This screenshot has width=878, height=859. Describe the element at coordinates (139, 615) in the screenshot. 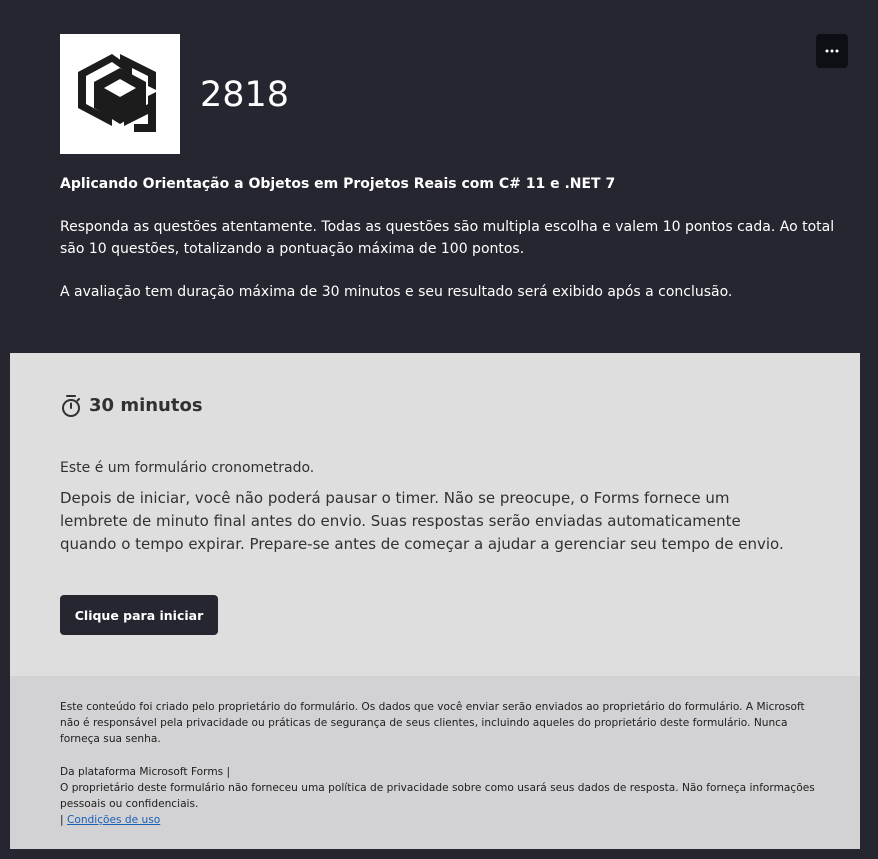

I see `start-button: Clique para iniciar` at that location.